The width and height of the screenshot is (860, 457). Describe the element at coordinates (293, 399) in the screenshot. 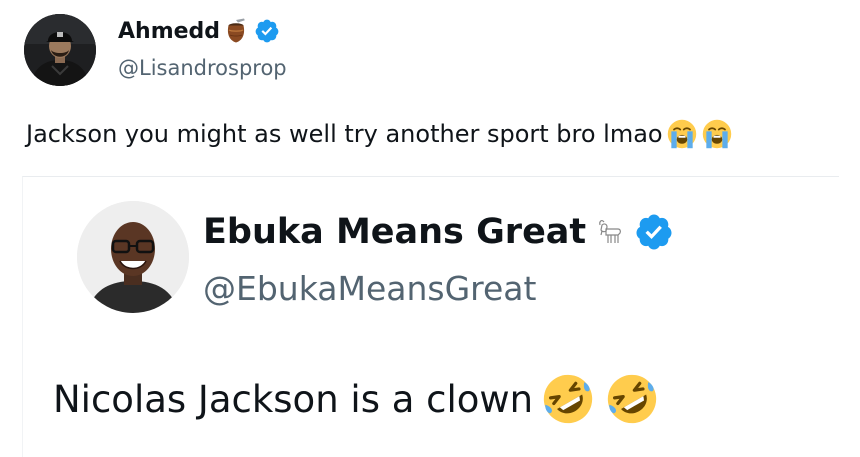

I see `quoted-tweet-text: Nicolas Jackson is a clown` at that location.